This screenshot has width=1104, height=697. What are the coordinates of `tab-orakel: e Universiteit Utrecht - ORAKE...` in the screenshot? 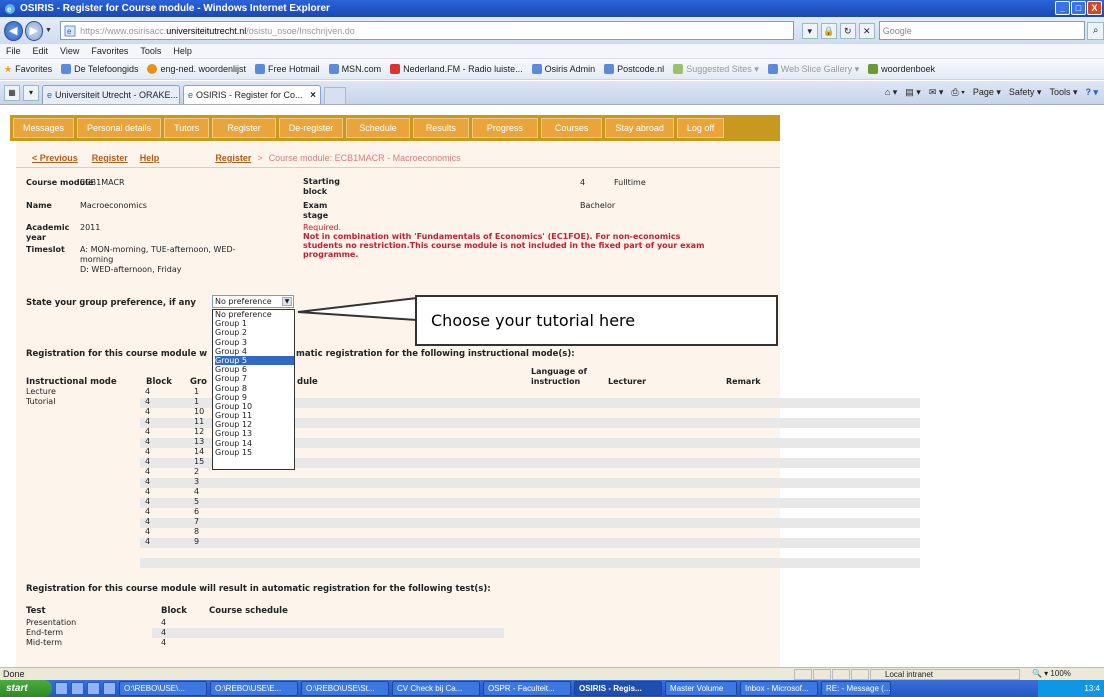 It's located at (111, 94).